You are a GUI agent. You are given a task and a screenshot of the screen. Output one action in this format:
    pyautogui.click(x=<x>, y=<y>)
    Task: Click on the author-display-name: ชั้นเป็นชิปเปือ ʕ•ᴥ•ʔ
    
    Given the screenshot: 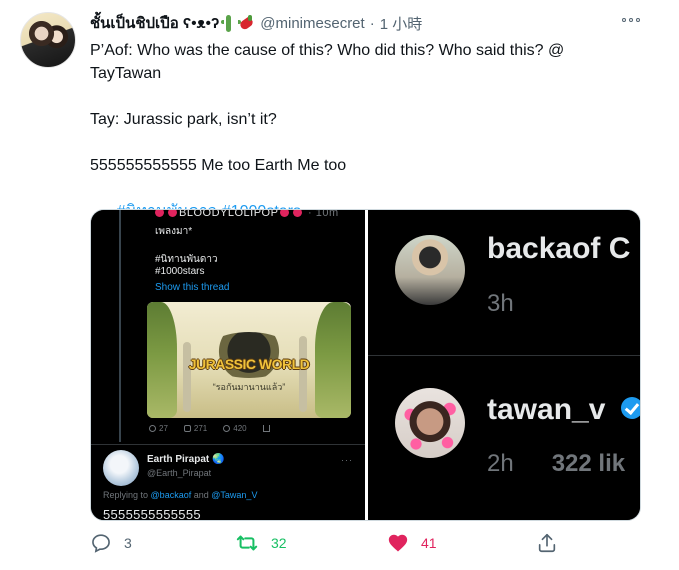 What is the action you would take?
    pyautogui.click(x=154, y=23)
    